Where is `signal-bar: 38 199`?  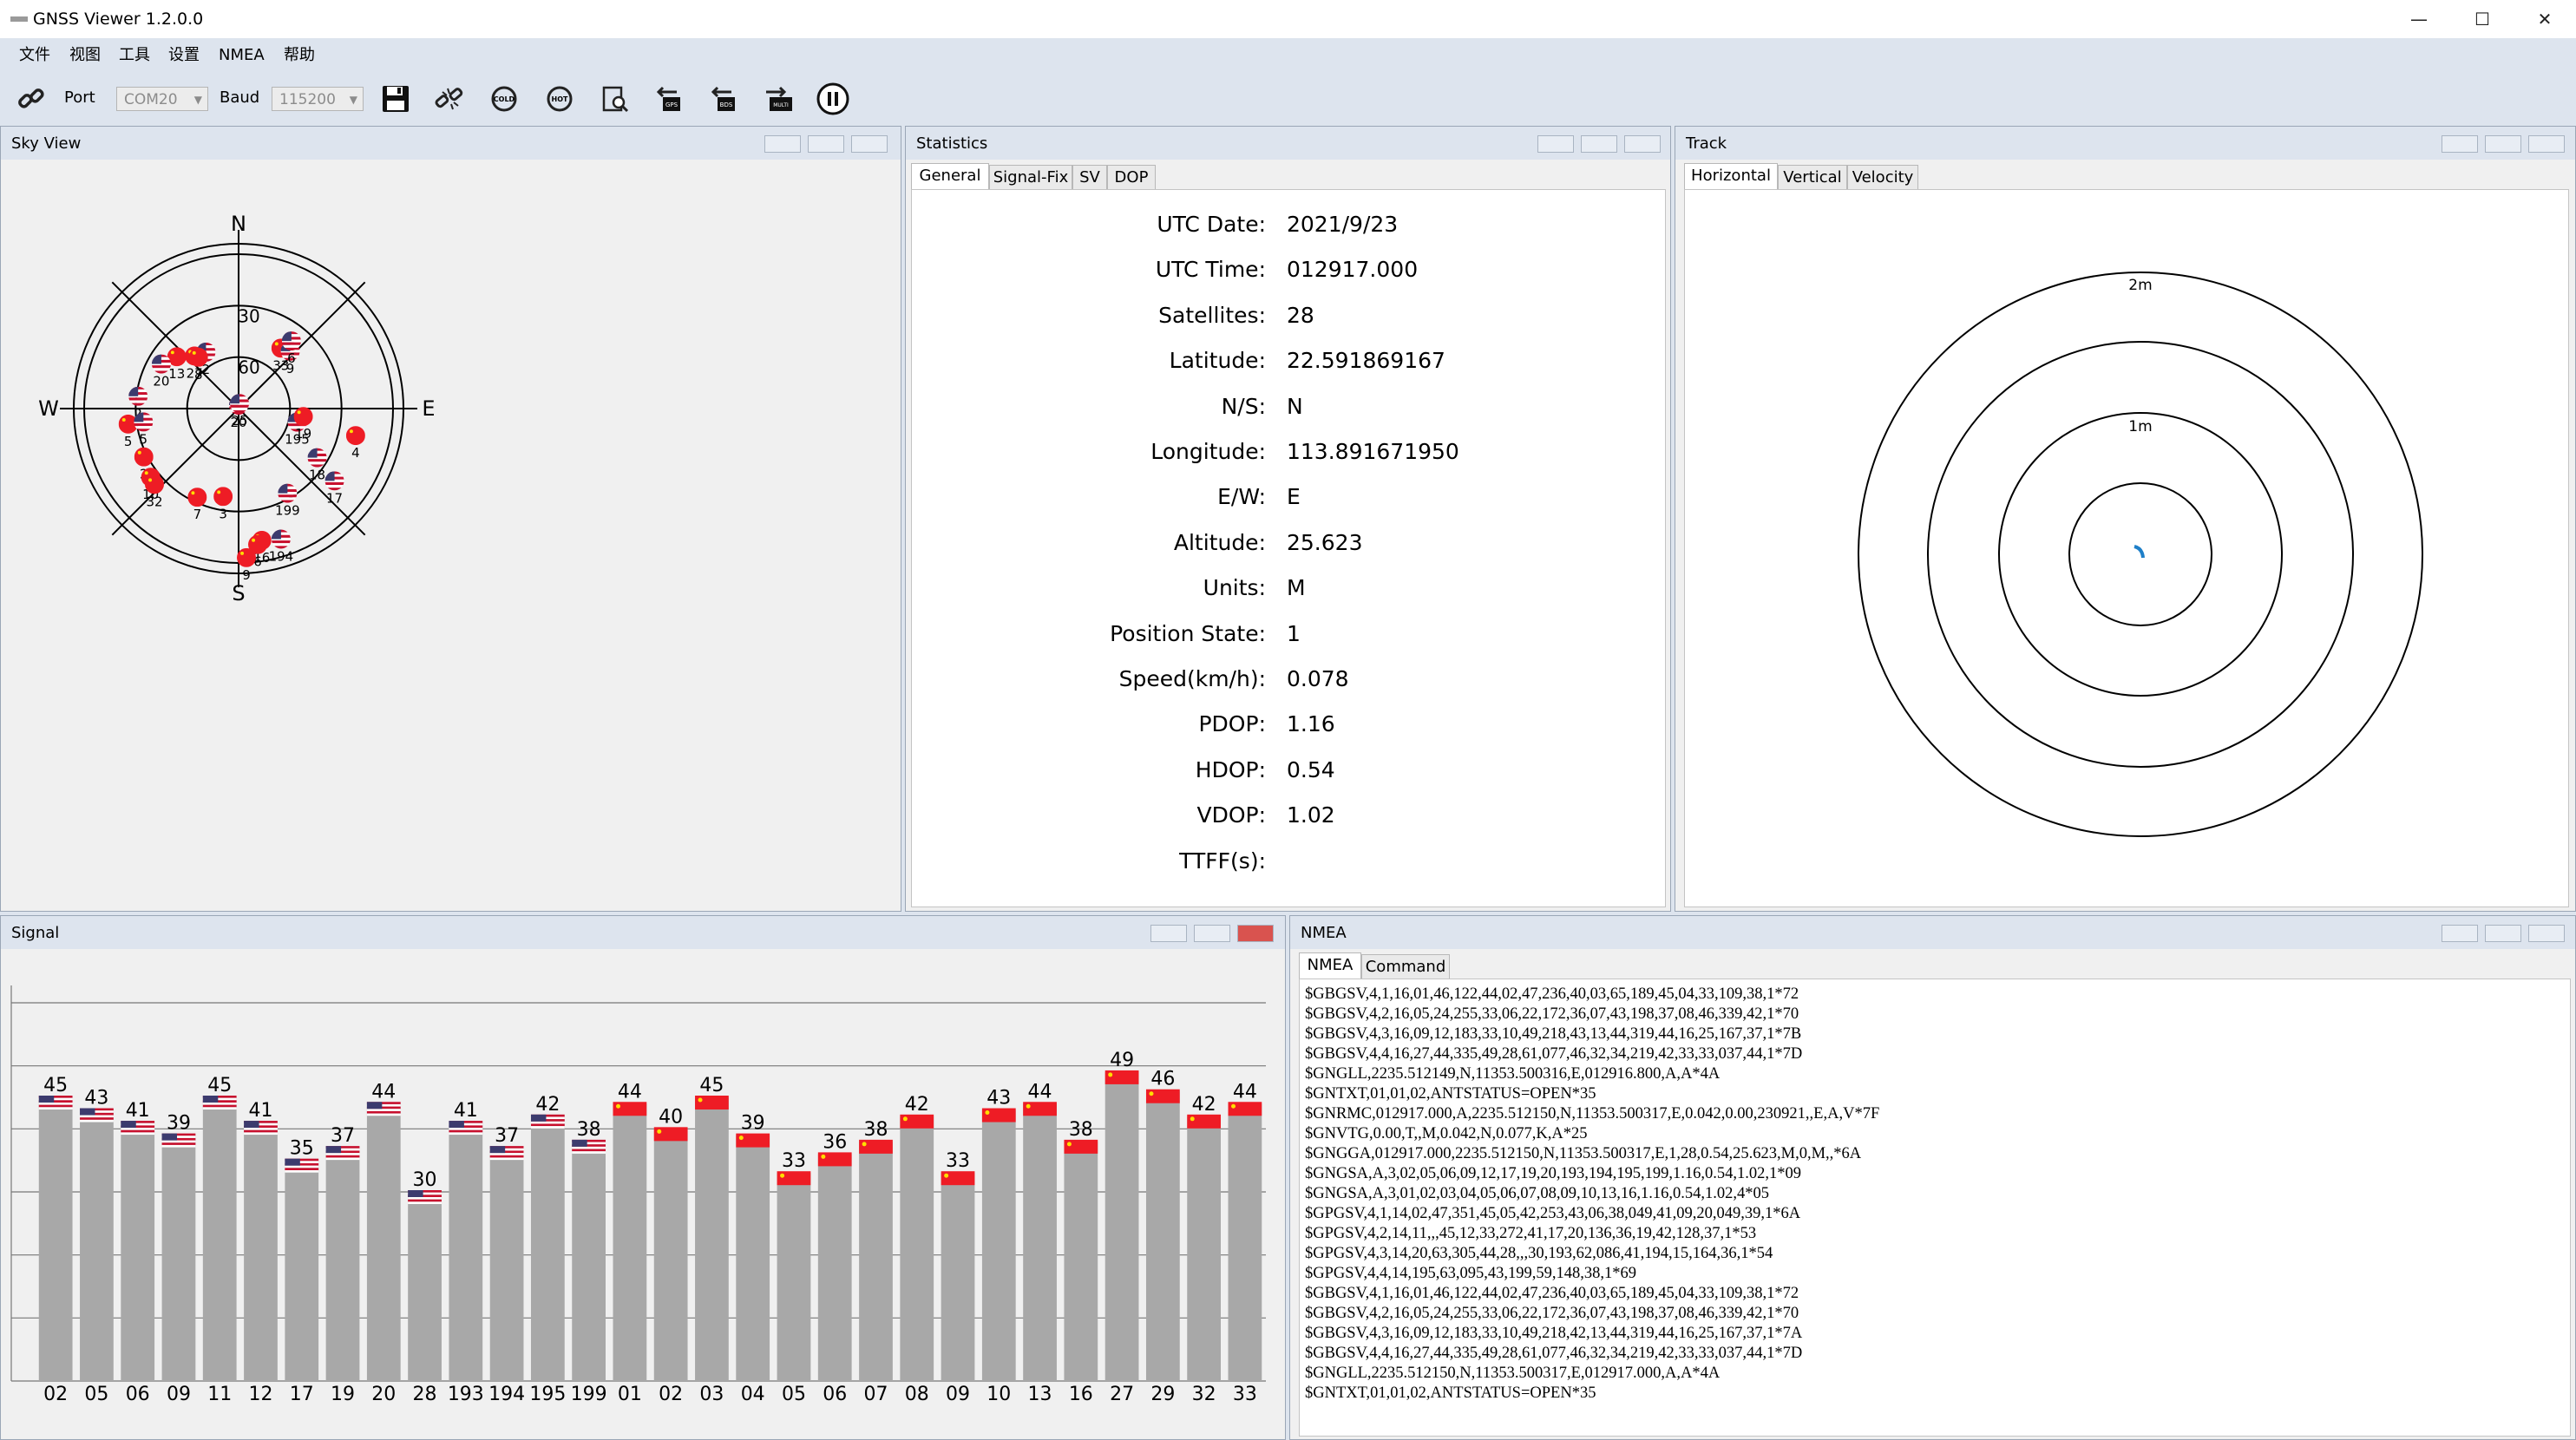
signal-bar: 38 199 is located at coordinates (589, 1262).